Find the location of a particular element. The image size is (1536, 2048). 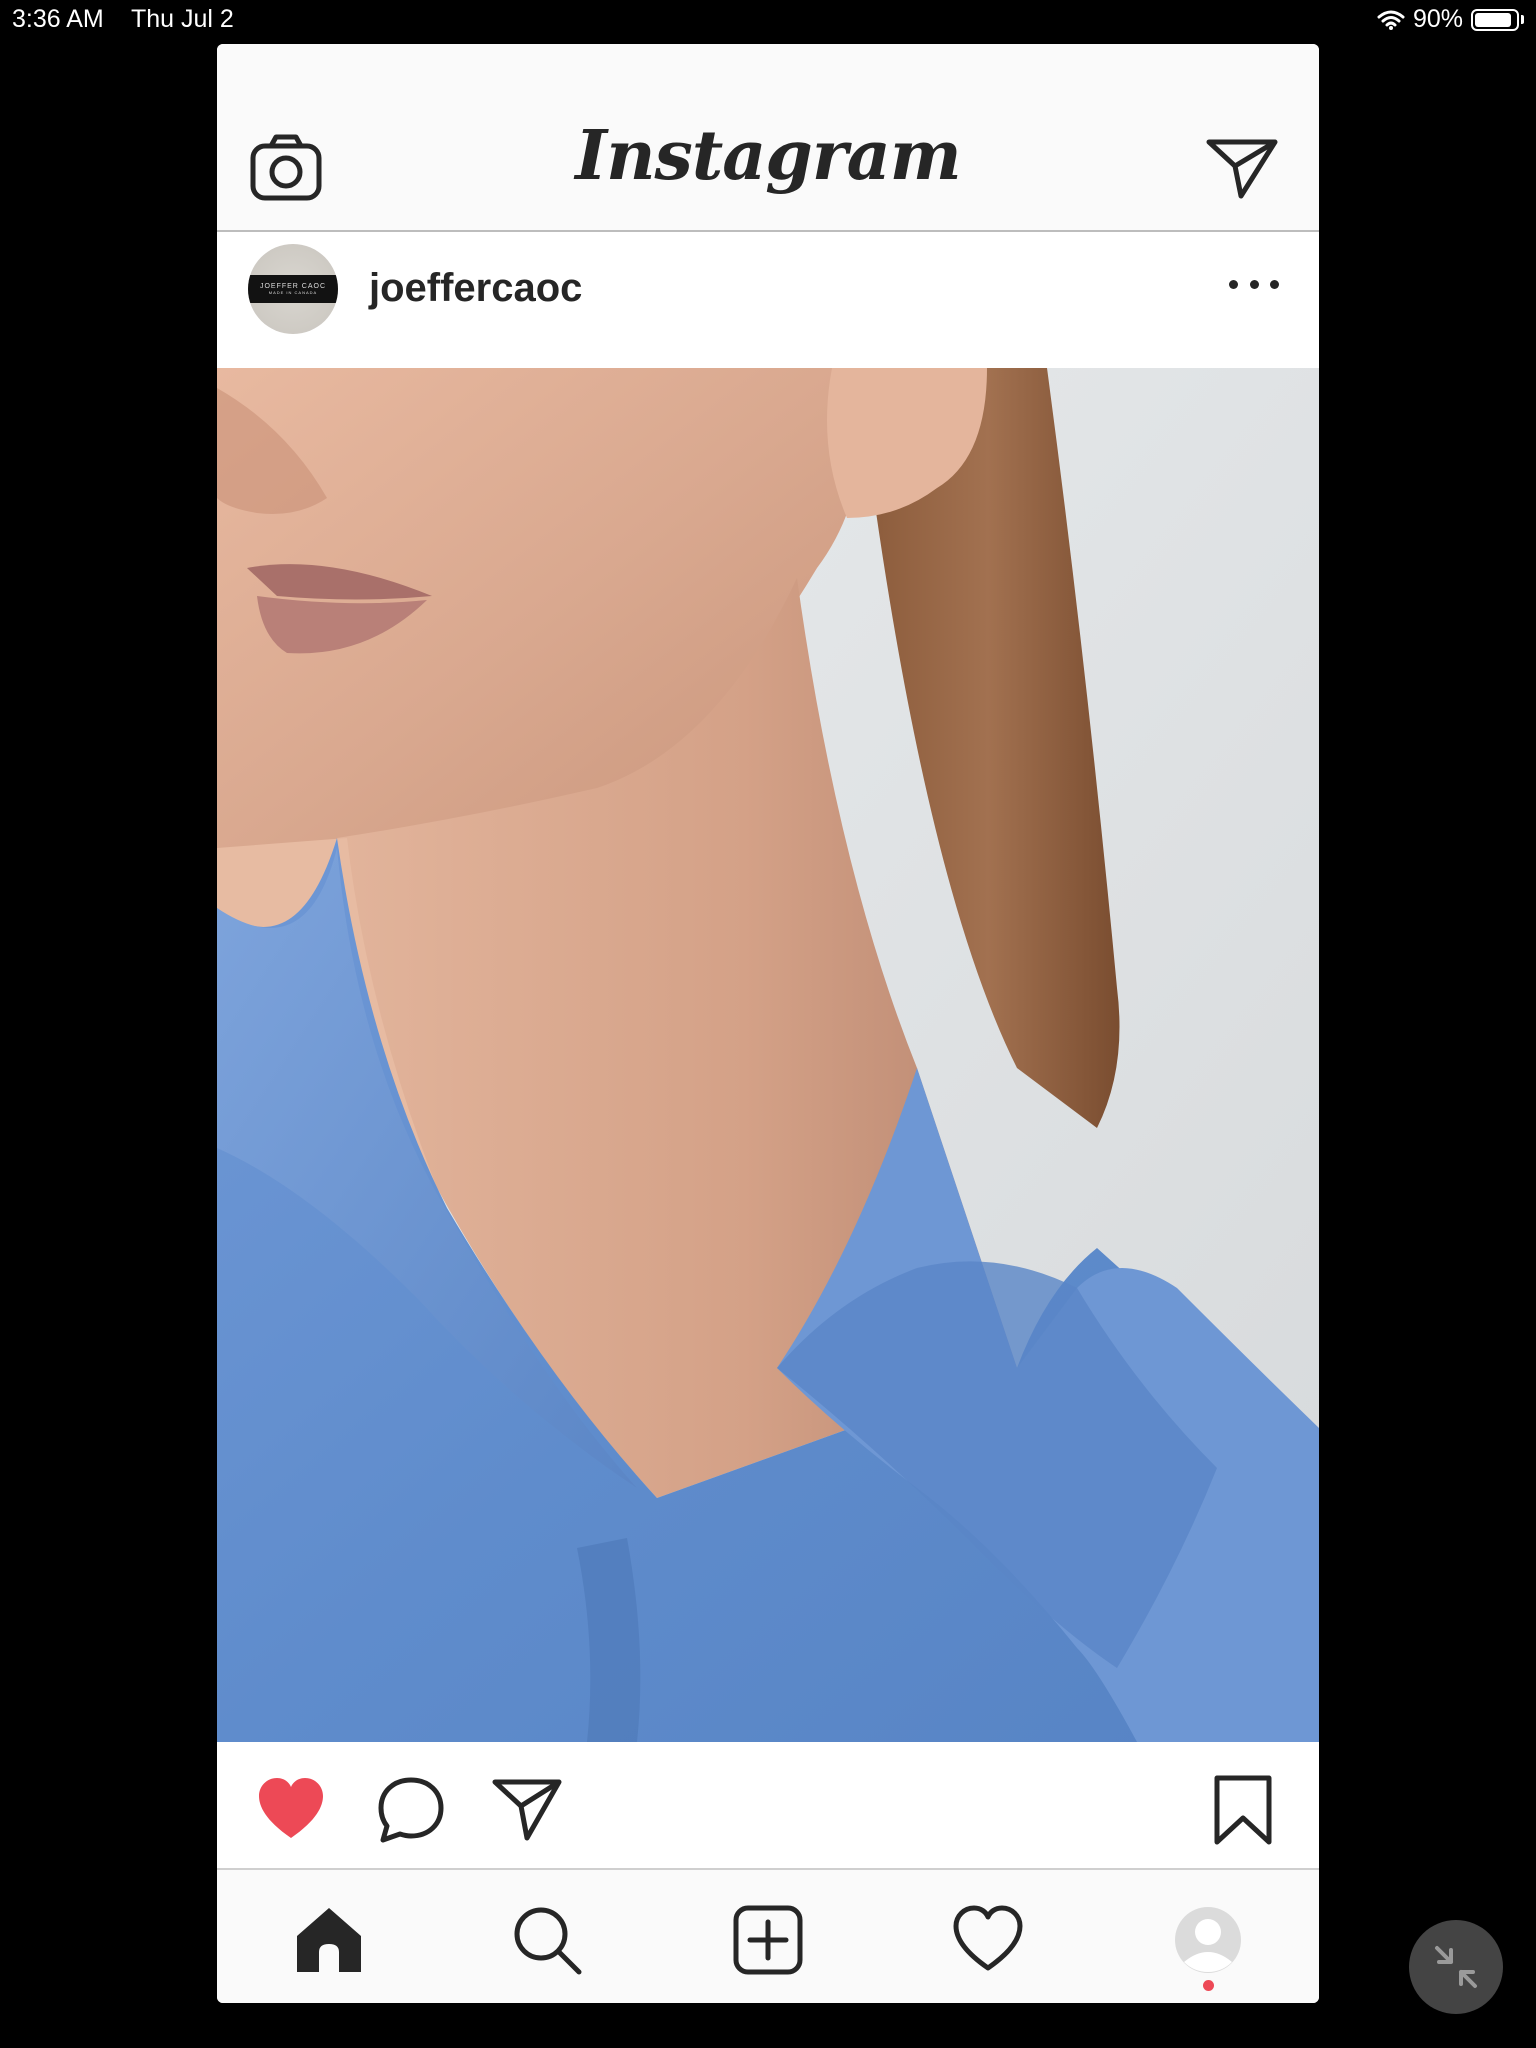

status-time: 3:36 AM is located at coordinates (58, 19).